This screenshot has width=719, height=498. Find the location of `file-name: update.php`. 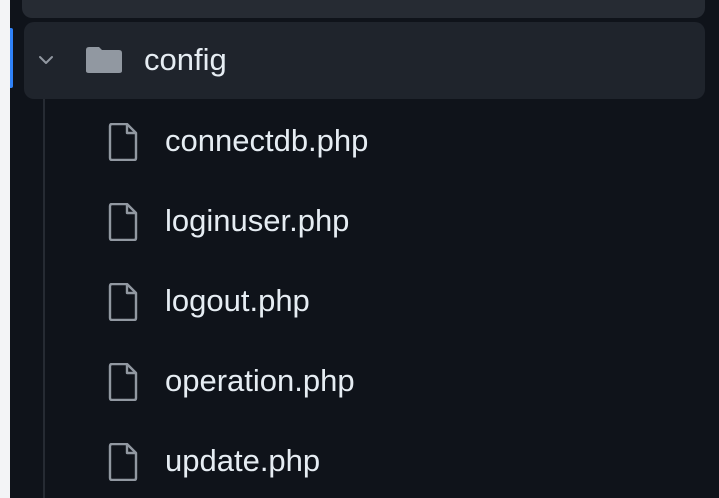

file-name: update.php is located at coordinates (243, 460).